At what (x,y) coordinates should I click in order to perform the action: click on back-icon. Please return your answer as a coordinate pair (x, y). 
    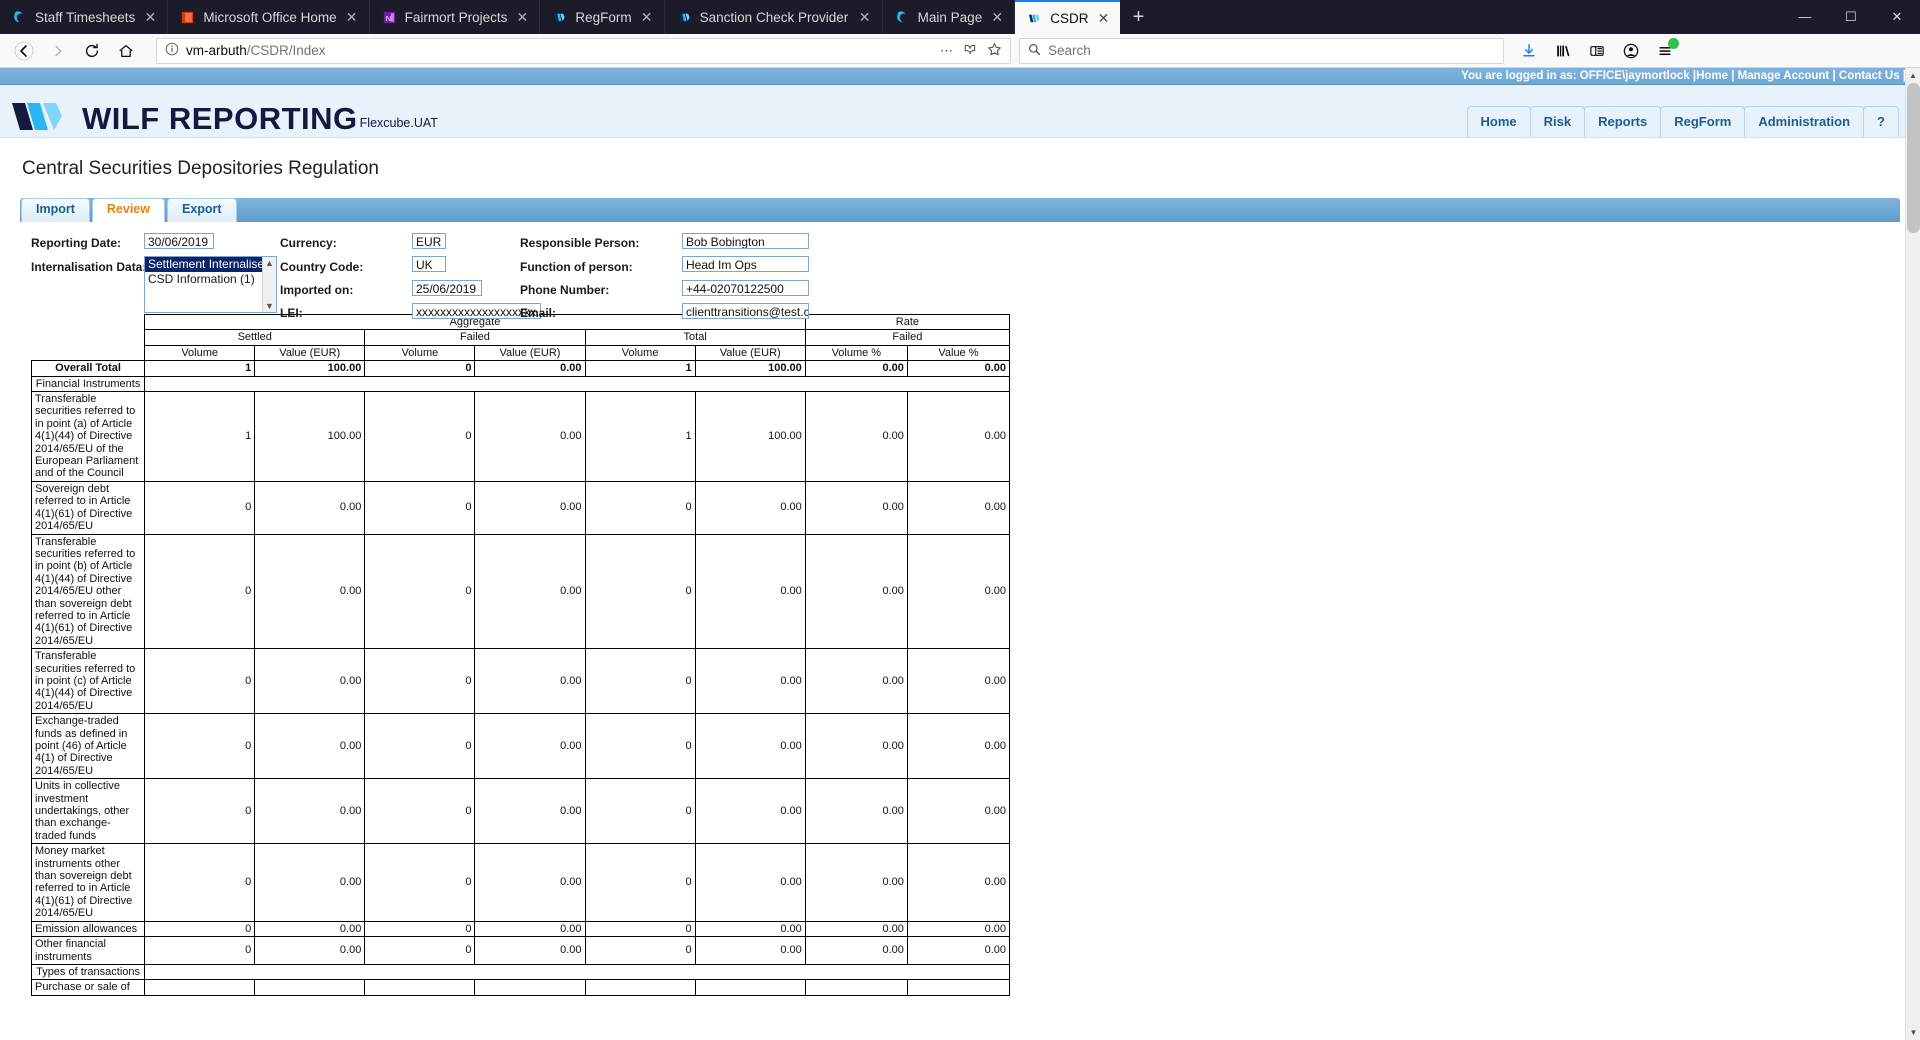
    Looking at the image, I should click on (24, 51).